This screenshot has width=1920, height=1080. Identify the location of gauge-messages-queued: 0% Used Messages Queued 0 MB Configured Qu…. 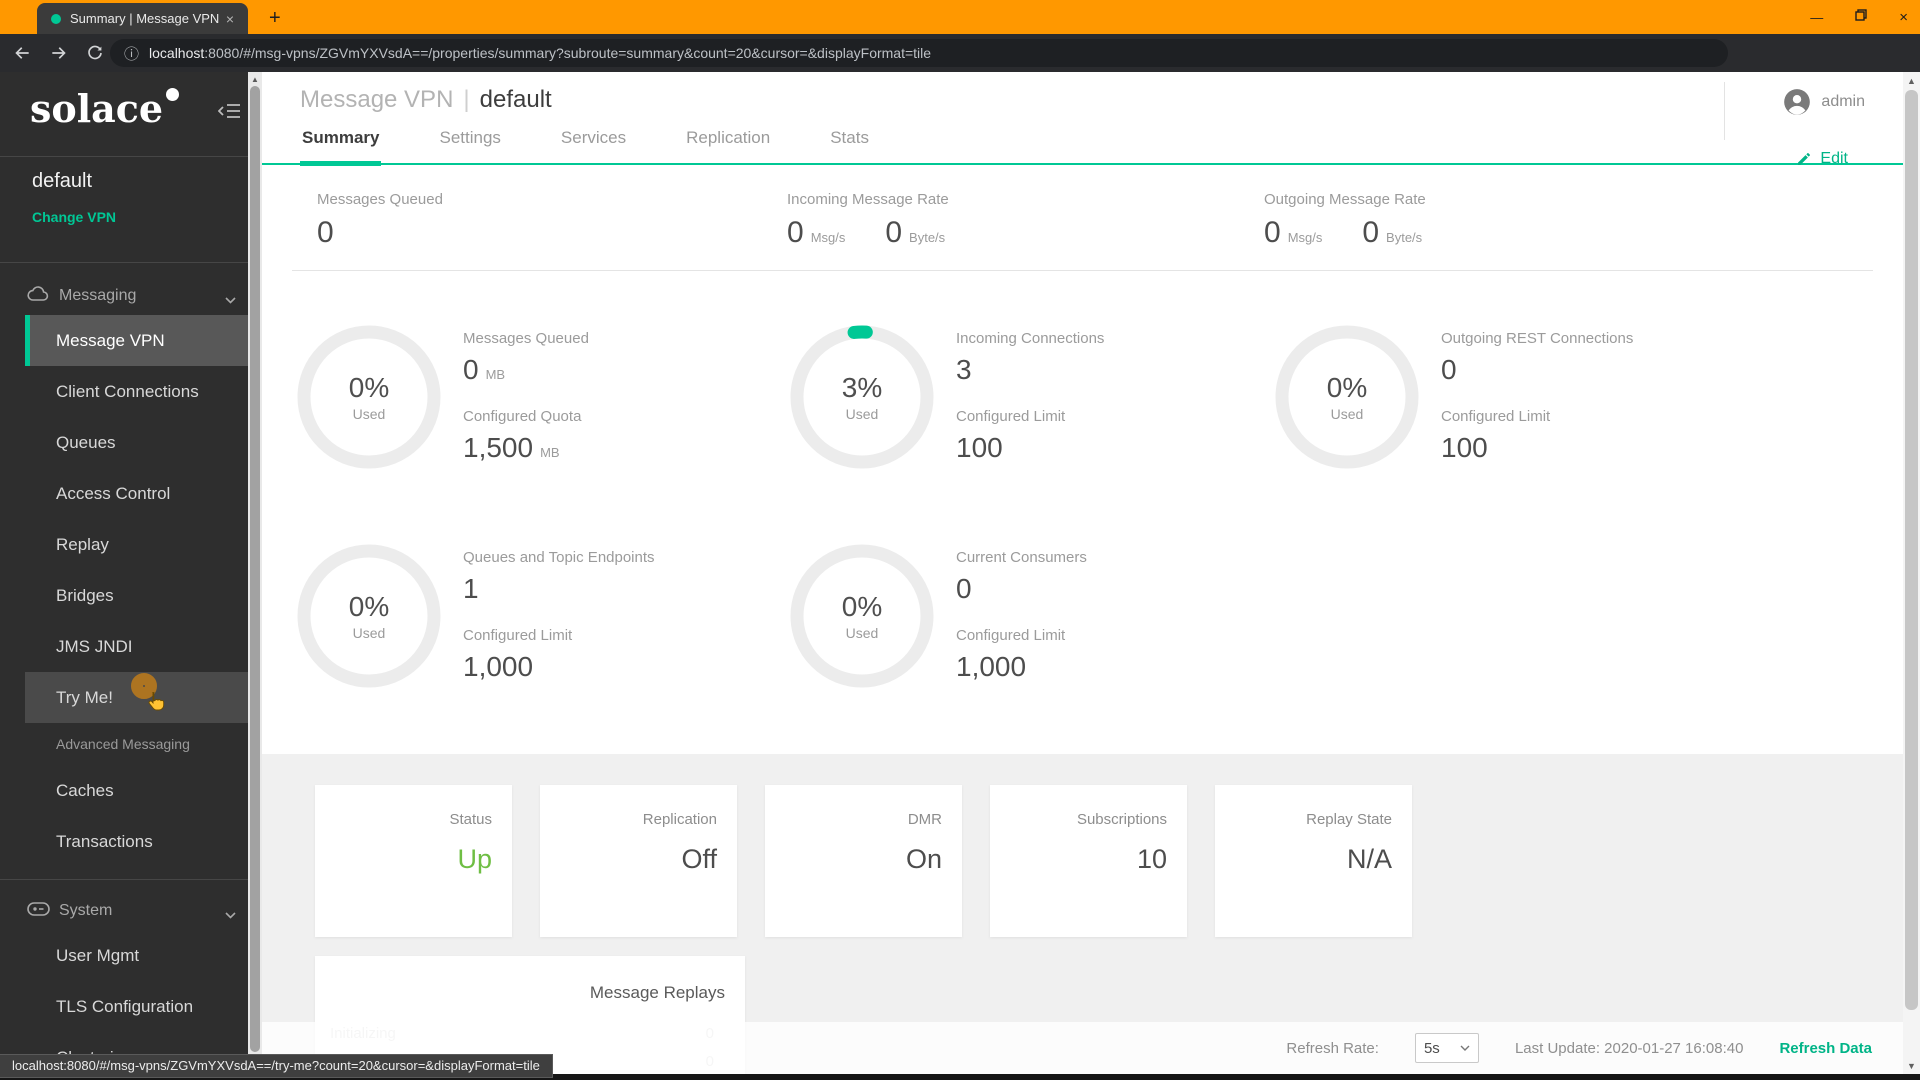
(543, 397).